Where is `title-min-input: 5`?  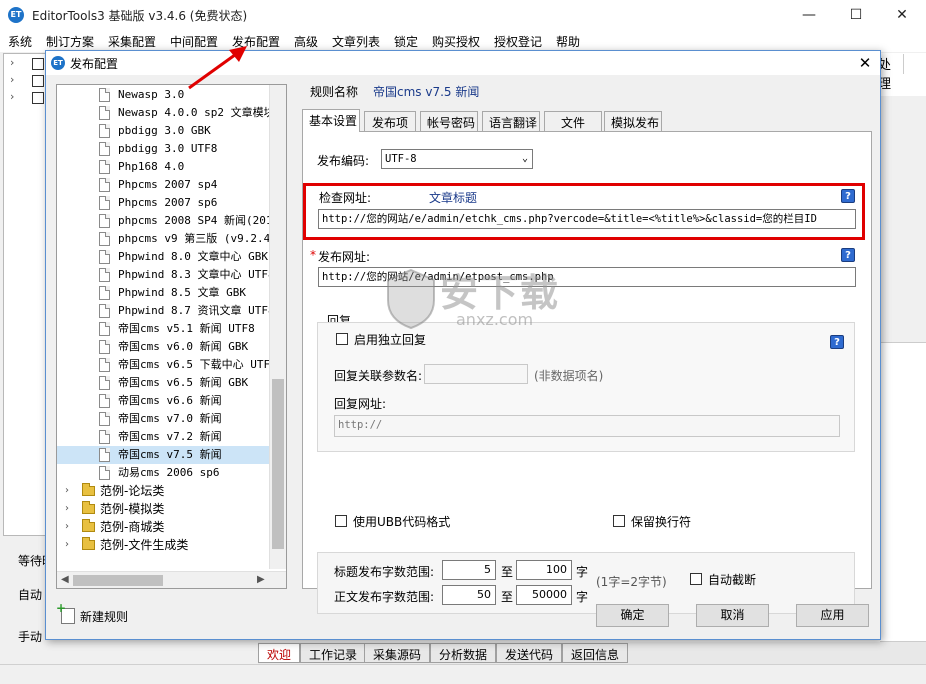
title-min-input: 5 is located at coordinates (469, 570).